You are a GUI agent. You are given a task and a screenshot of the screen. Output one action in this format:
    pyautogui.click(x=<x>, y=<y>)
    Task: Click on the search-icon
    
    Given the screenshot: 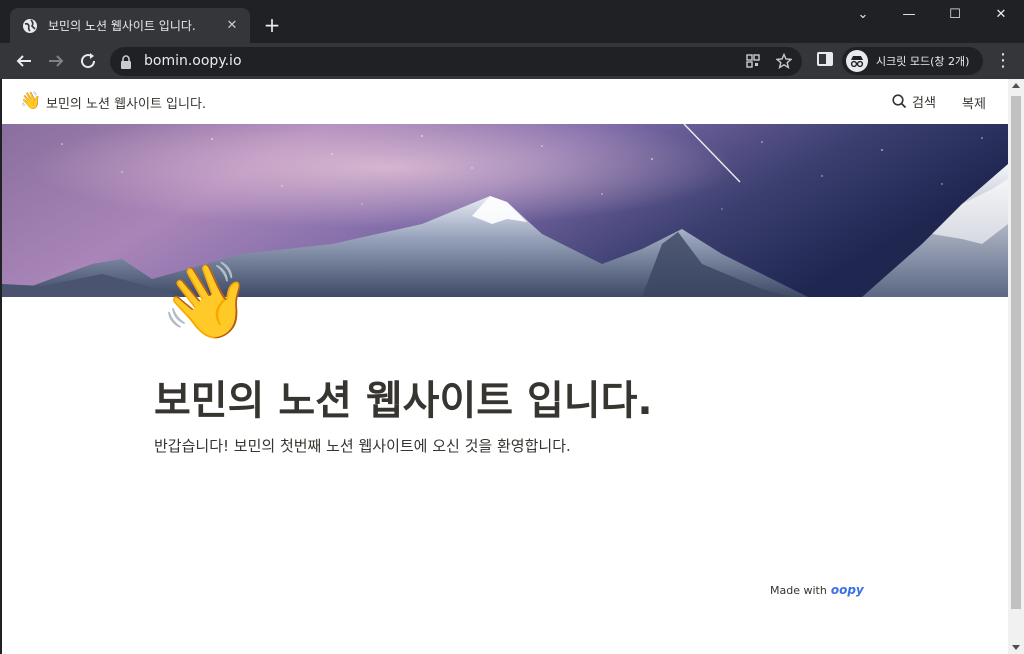 What is the action you would take?
    pyautogui.click(x=899, y=101)
    